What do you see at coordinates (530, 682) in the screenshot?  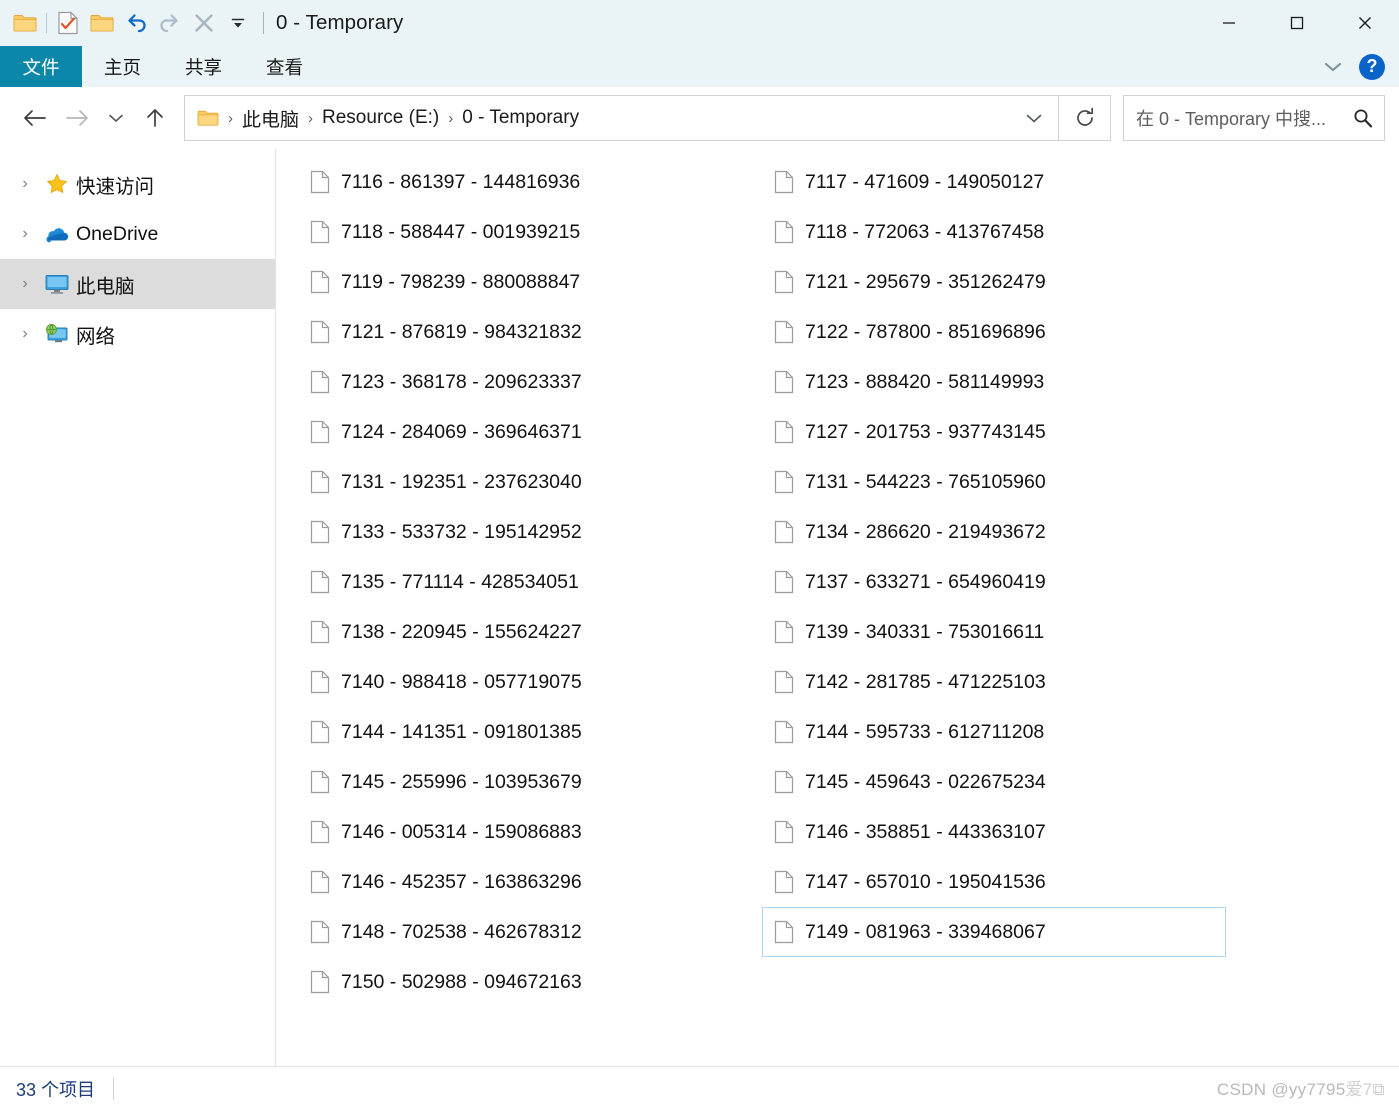 I see `file-list-item: 7140 - 988418 - 057719075` at bounding box center [530, 682].